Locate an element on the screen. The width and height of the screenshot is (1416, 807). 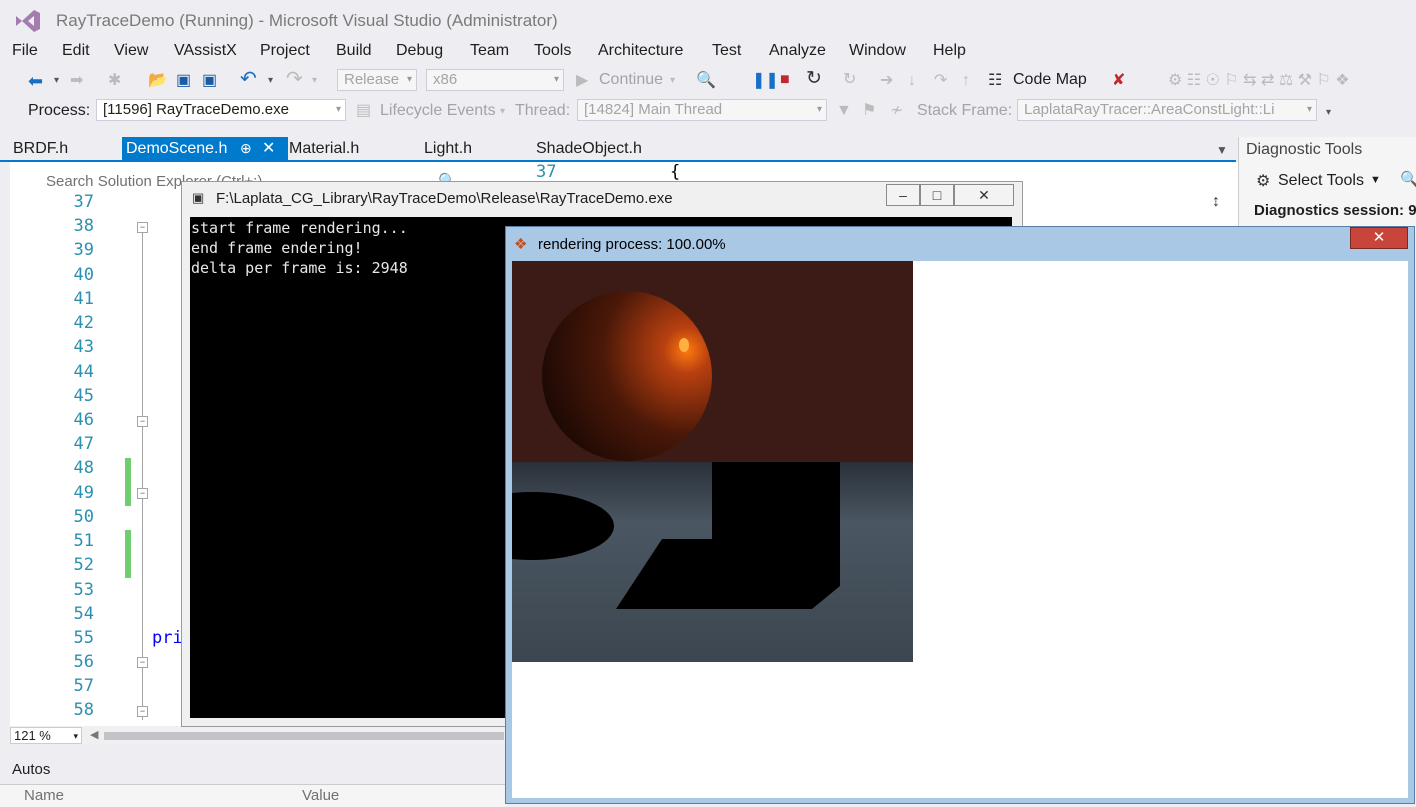
menu-vassistx: VAssistX is located at coordinates (205, 51).